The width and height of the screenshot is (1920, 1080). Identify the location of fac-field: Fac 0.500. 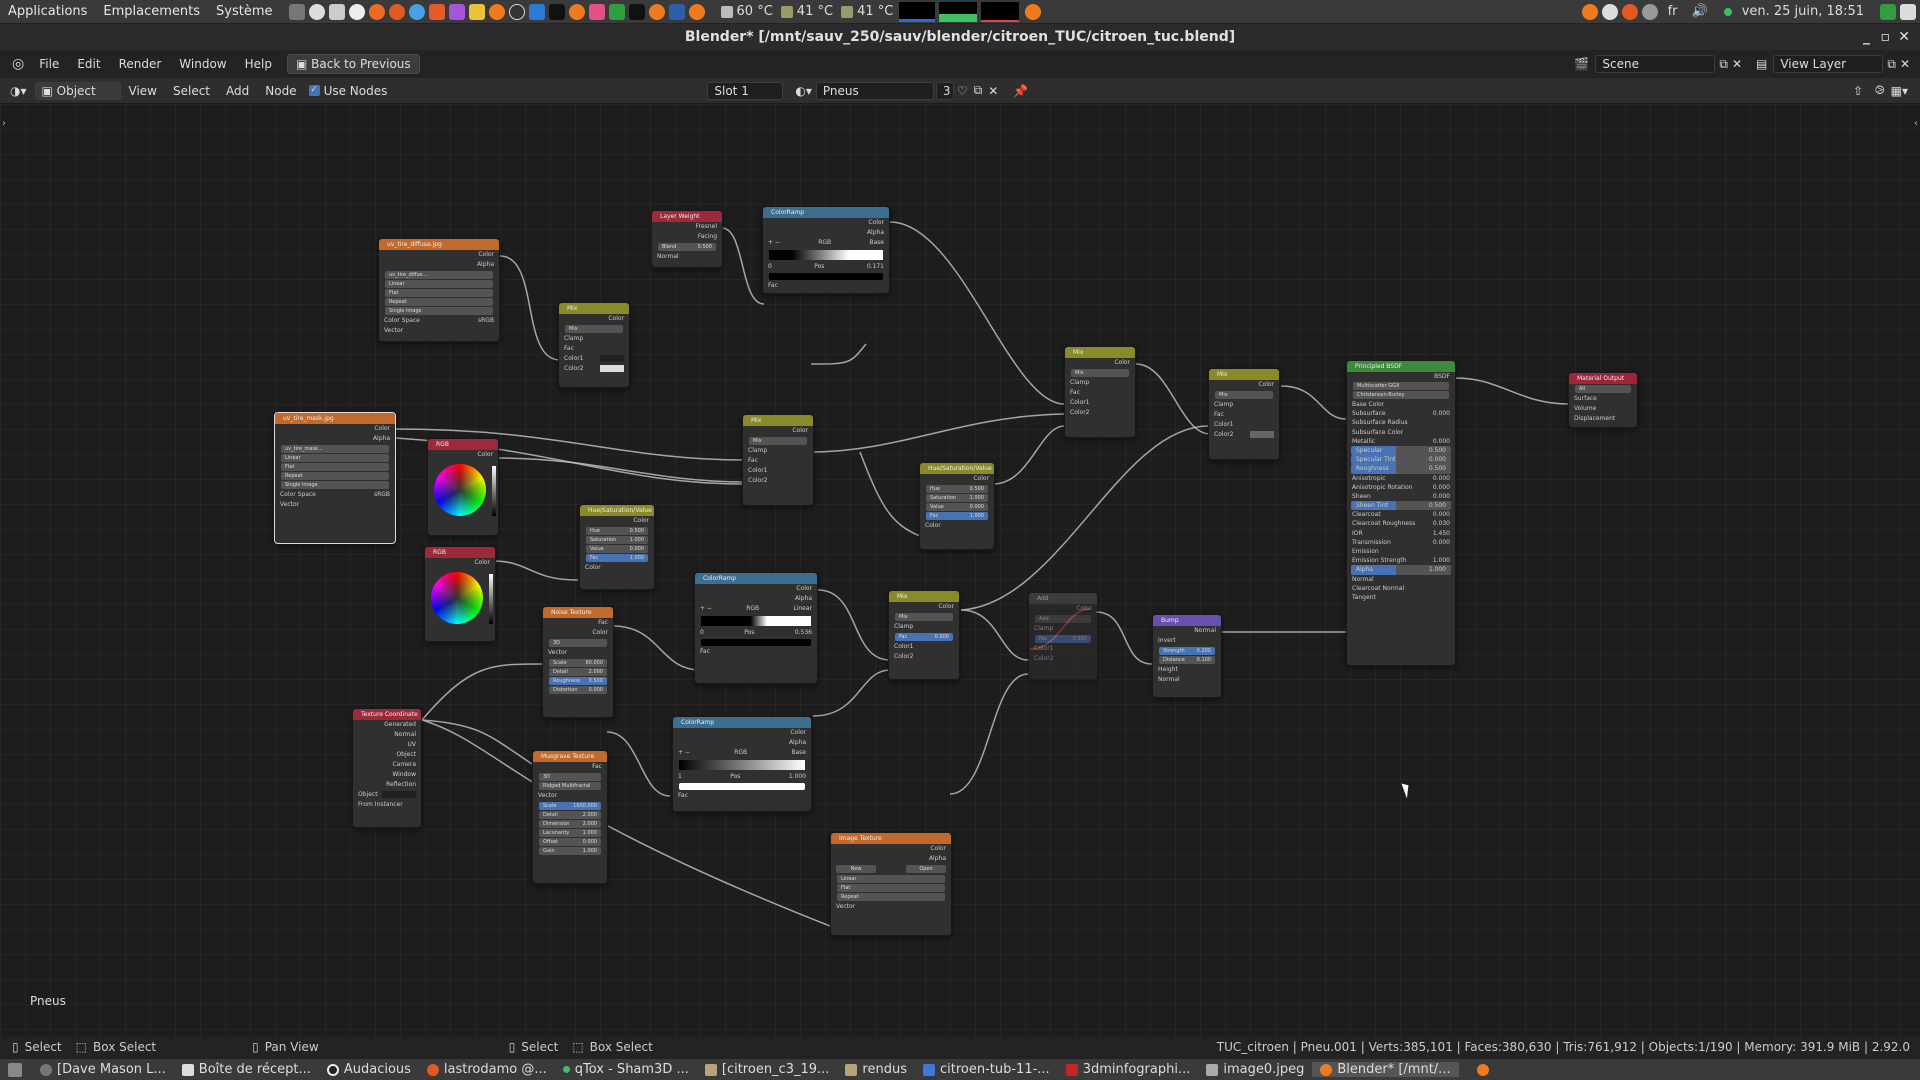
(924, 637).